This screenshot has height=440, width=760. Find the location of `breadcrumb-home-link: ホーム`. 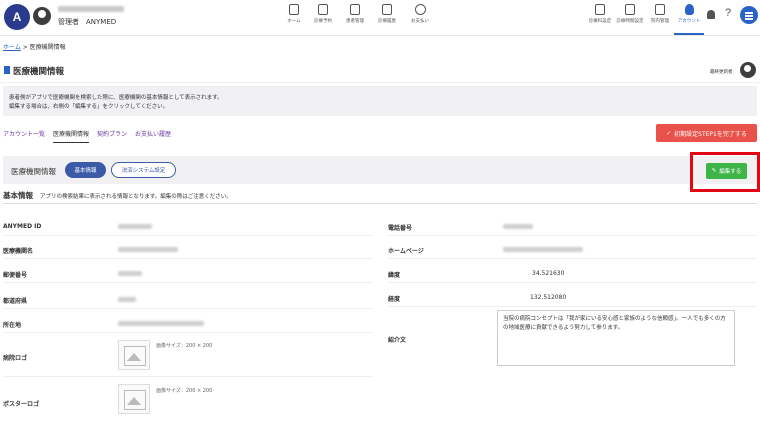

breadcrumb-home-link: ホーム is located at coordinates (12, 47).